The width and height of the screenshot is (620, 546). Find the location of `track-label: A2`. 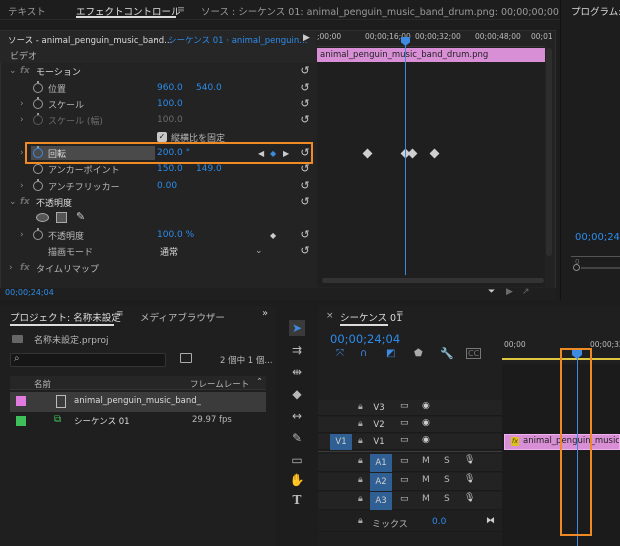

track-label: A2 is located at coordinates (381, 482).